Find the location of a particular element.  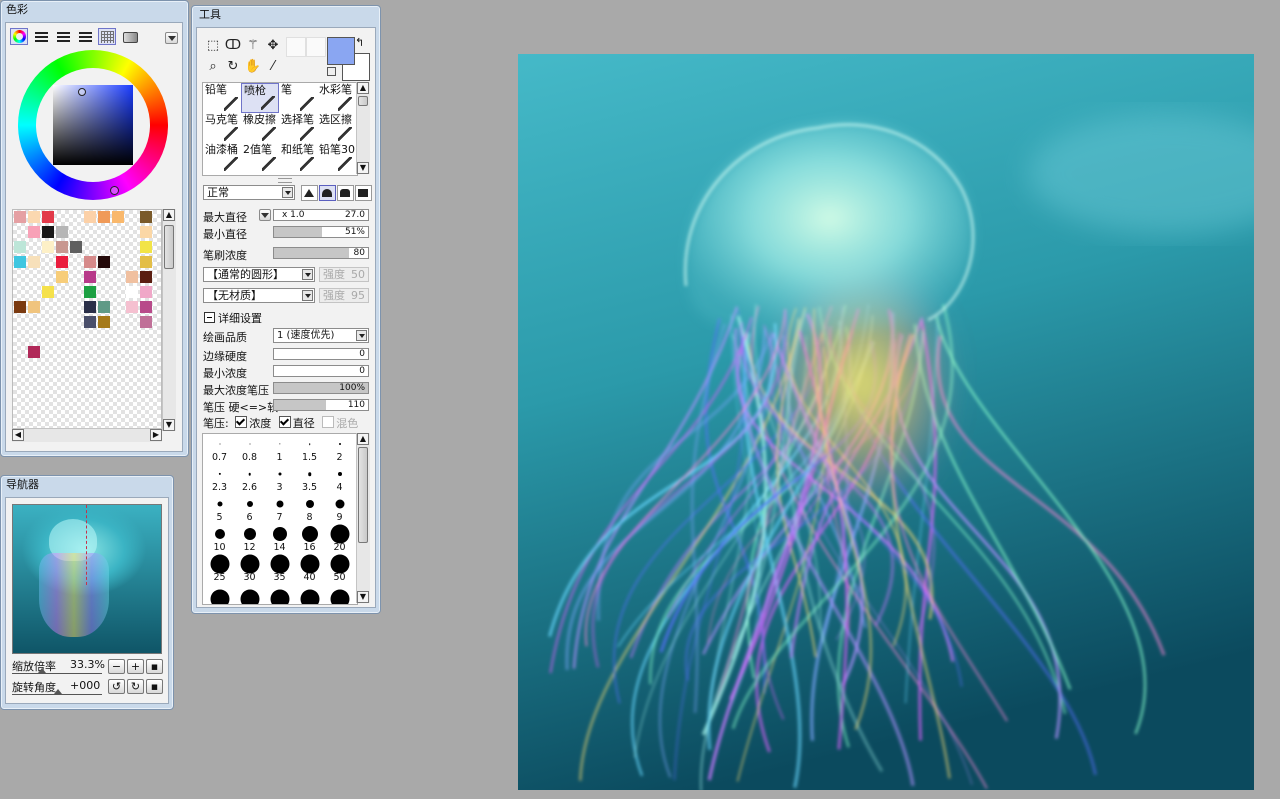

brush-size-cell: 1.5 is located at coordinates (309, 449).